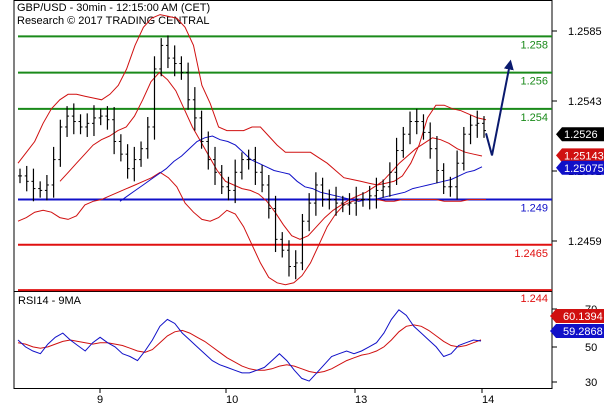  I want to click on rsi-title: RSI14 - 9MA, so click(50, 301).